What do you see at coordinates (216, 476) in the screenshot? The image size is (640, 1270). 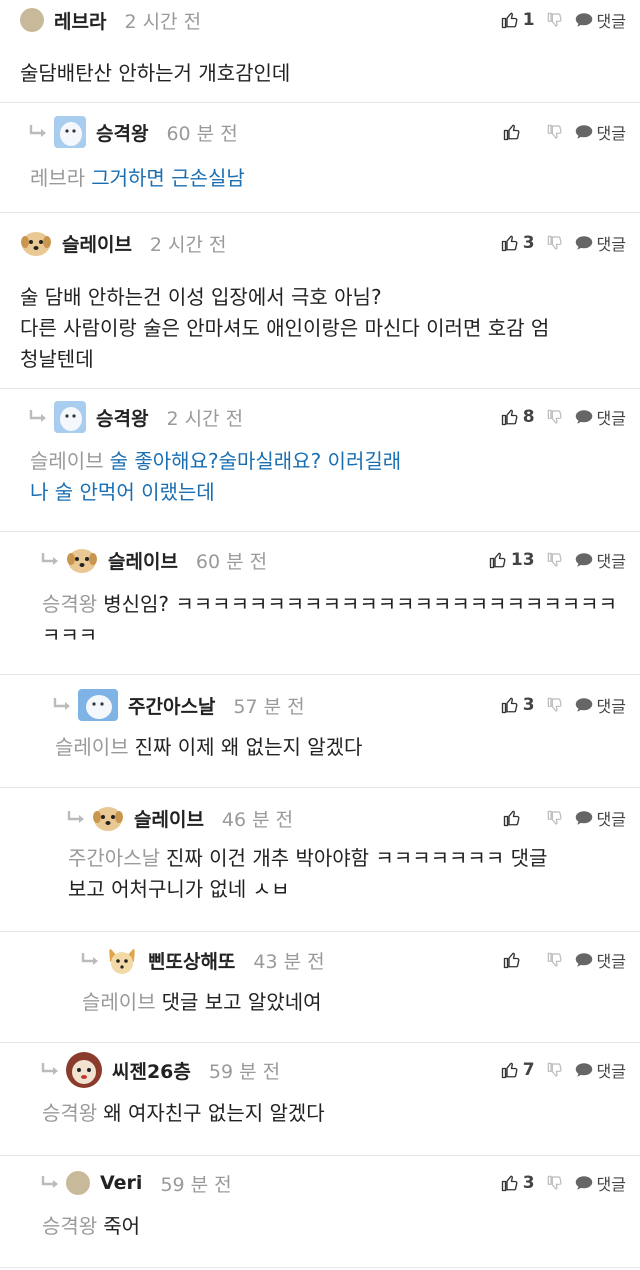 I see `comment-text: 슬레이브 술 좋아해요?술마실래요? 이러길래 나 술 안먹어 이랬는데` at bounding box center [216, 476].